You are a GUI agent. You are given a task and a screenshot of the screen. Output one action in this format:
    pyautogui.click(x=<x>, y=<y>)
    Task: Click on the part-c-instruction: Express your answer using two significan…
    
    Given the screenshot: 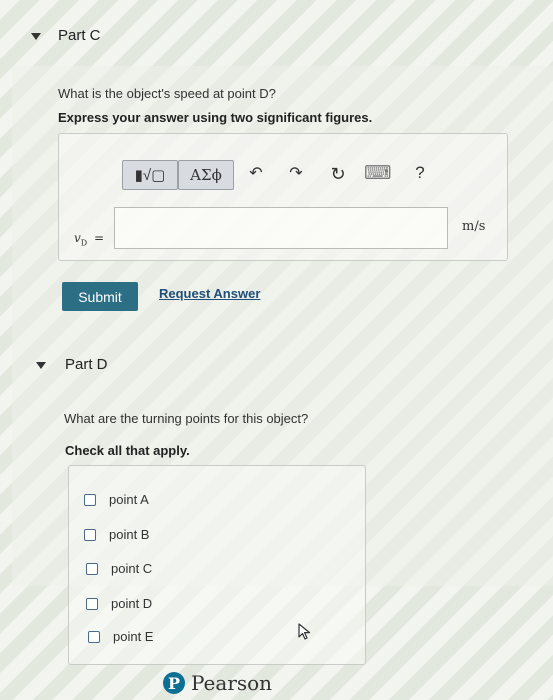 What is the action you would take?
    pyautogui.click(x=215, y=117)
    